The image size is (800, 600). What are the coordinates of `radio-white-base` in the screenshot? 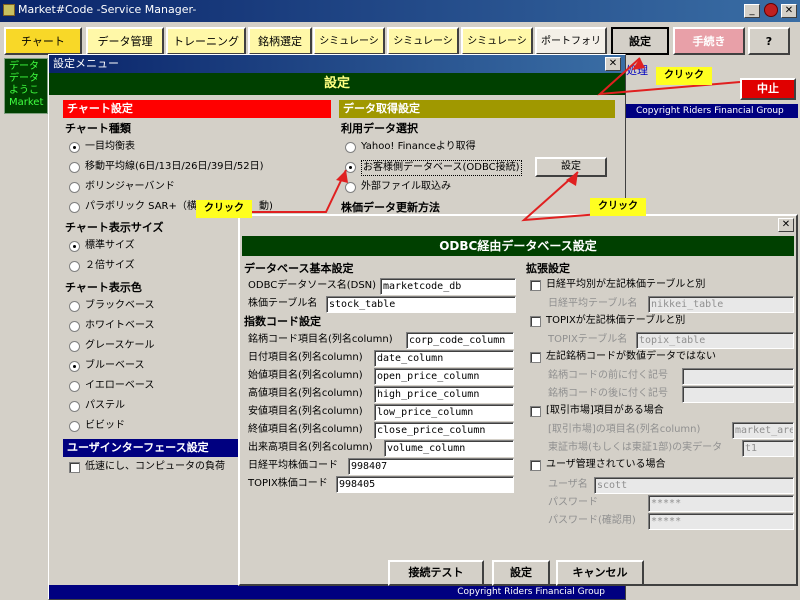 It's located at (74, 326).